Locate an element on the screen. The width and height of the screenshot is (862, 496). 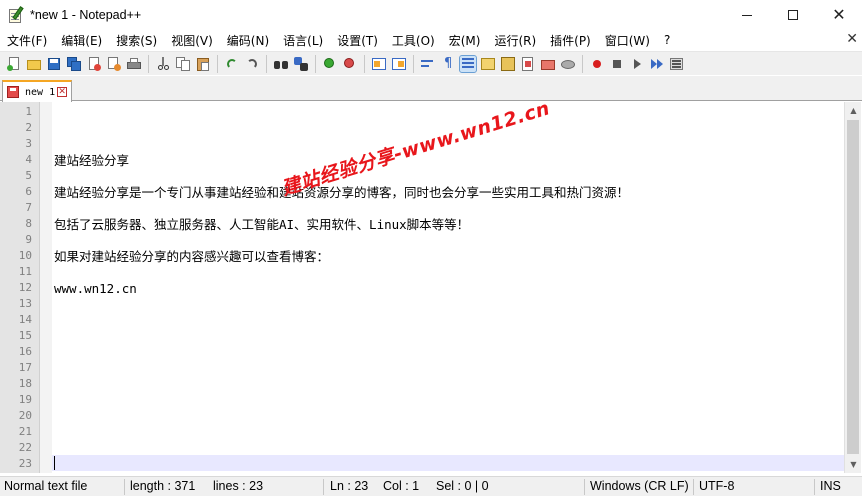
scroll-up-icon: ▲ is located at coordinates (853, 110).